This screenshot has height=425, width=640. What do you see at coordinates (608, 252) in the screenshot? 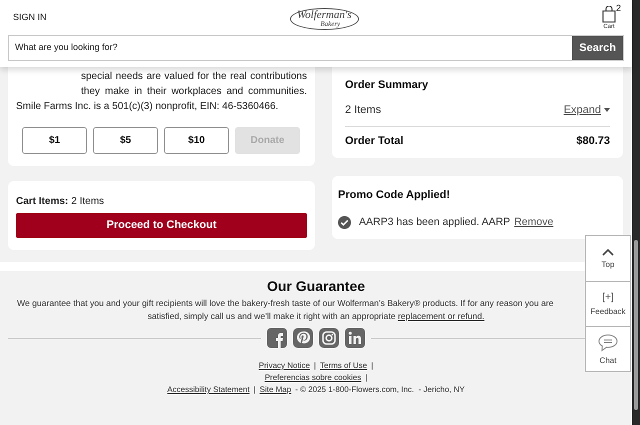
I see `chevron-up-icon` at bounding box center [608, 252].